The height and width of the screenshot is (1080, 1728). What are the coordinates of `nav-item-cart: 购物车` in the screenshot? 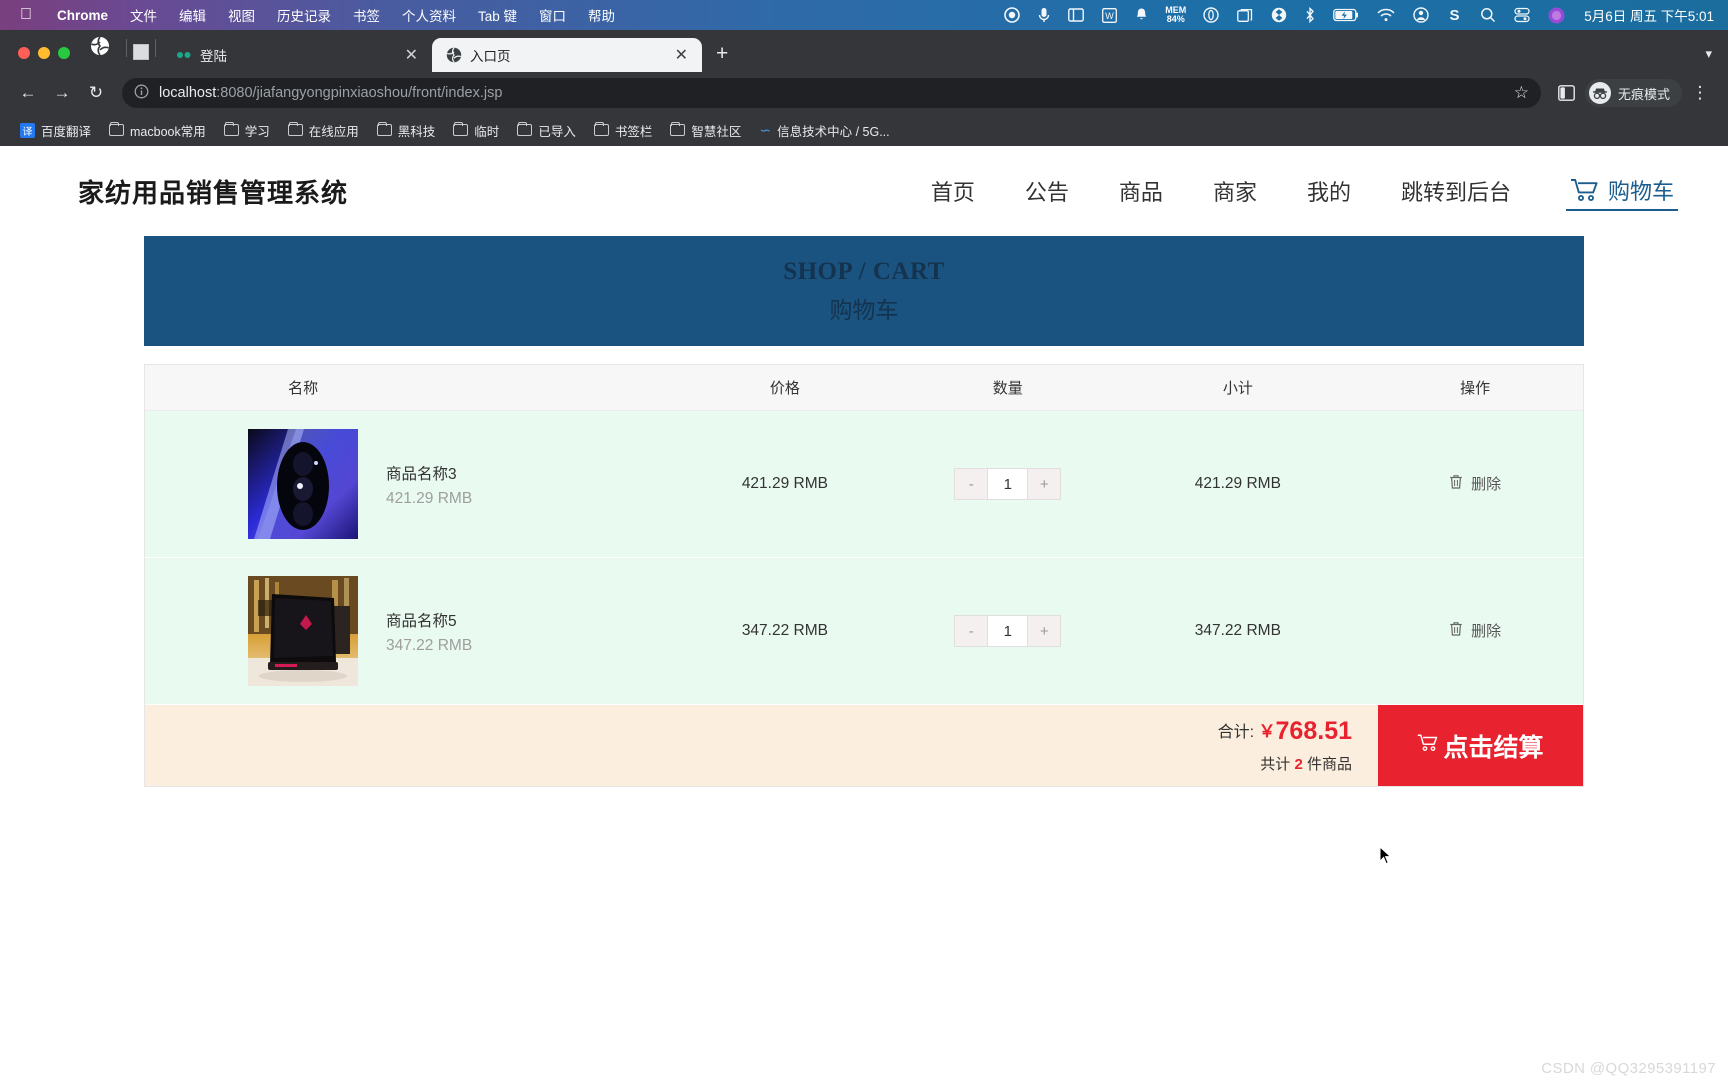 It's located at (1621, 191).